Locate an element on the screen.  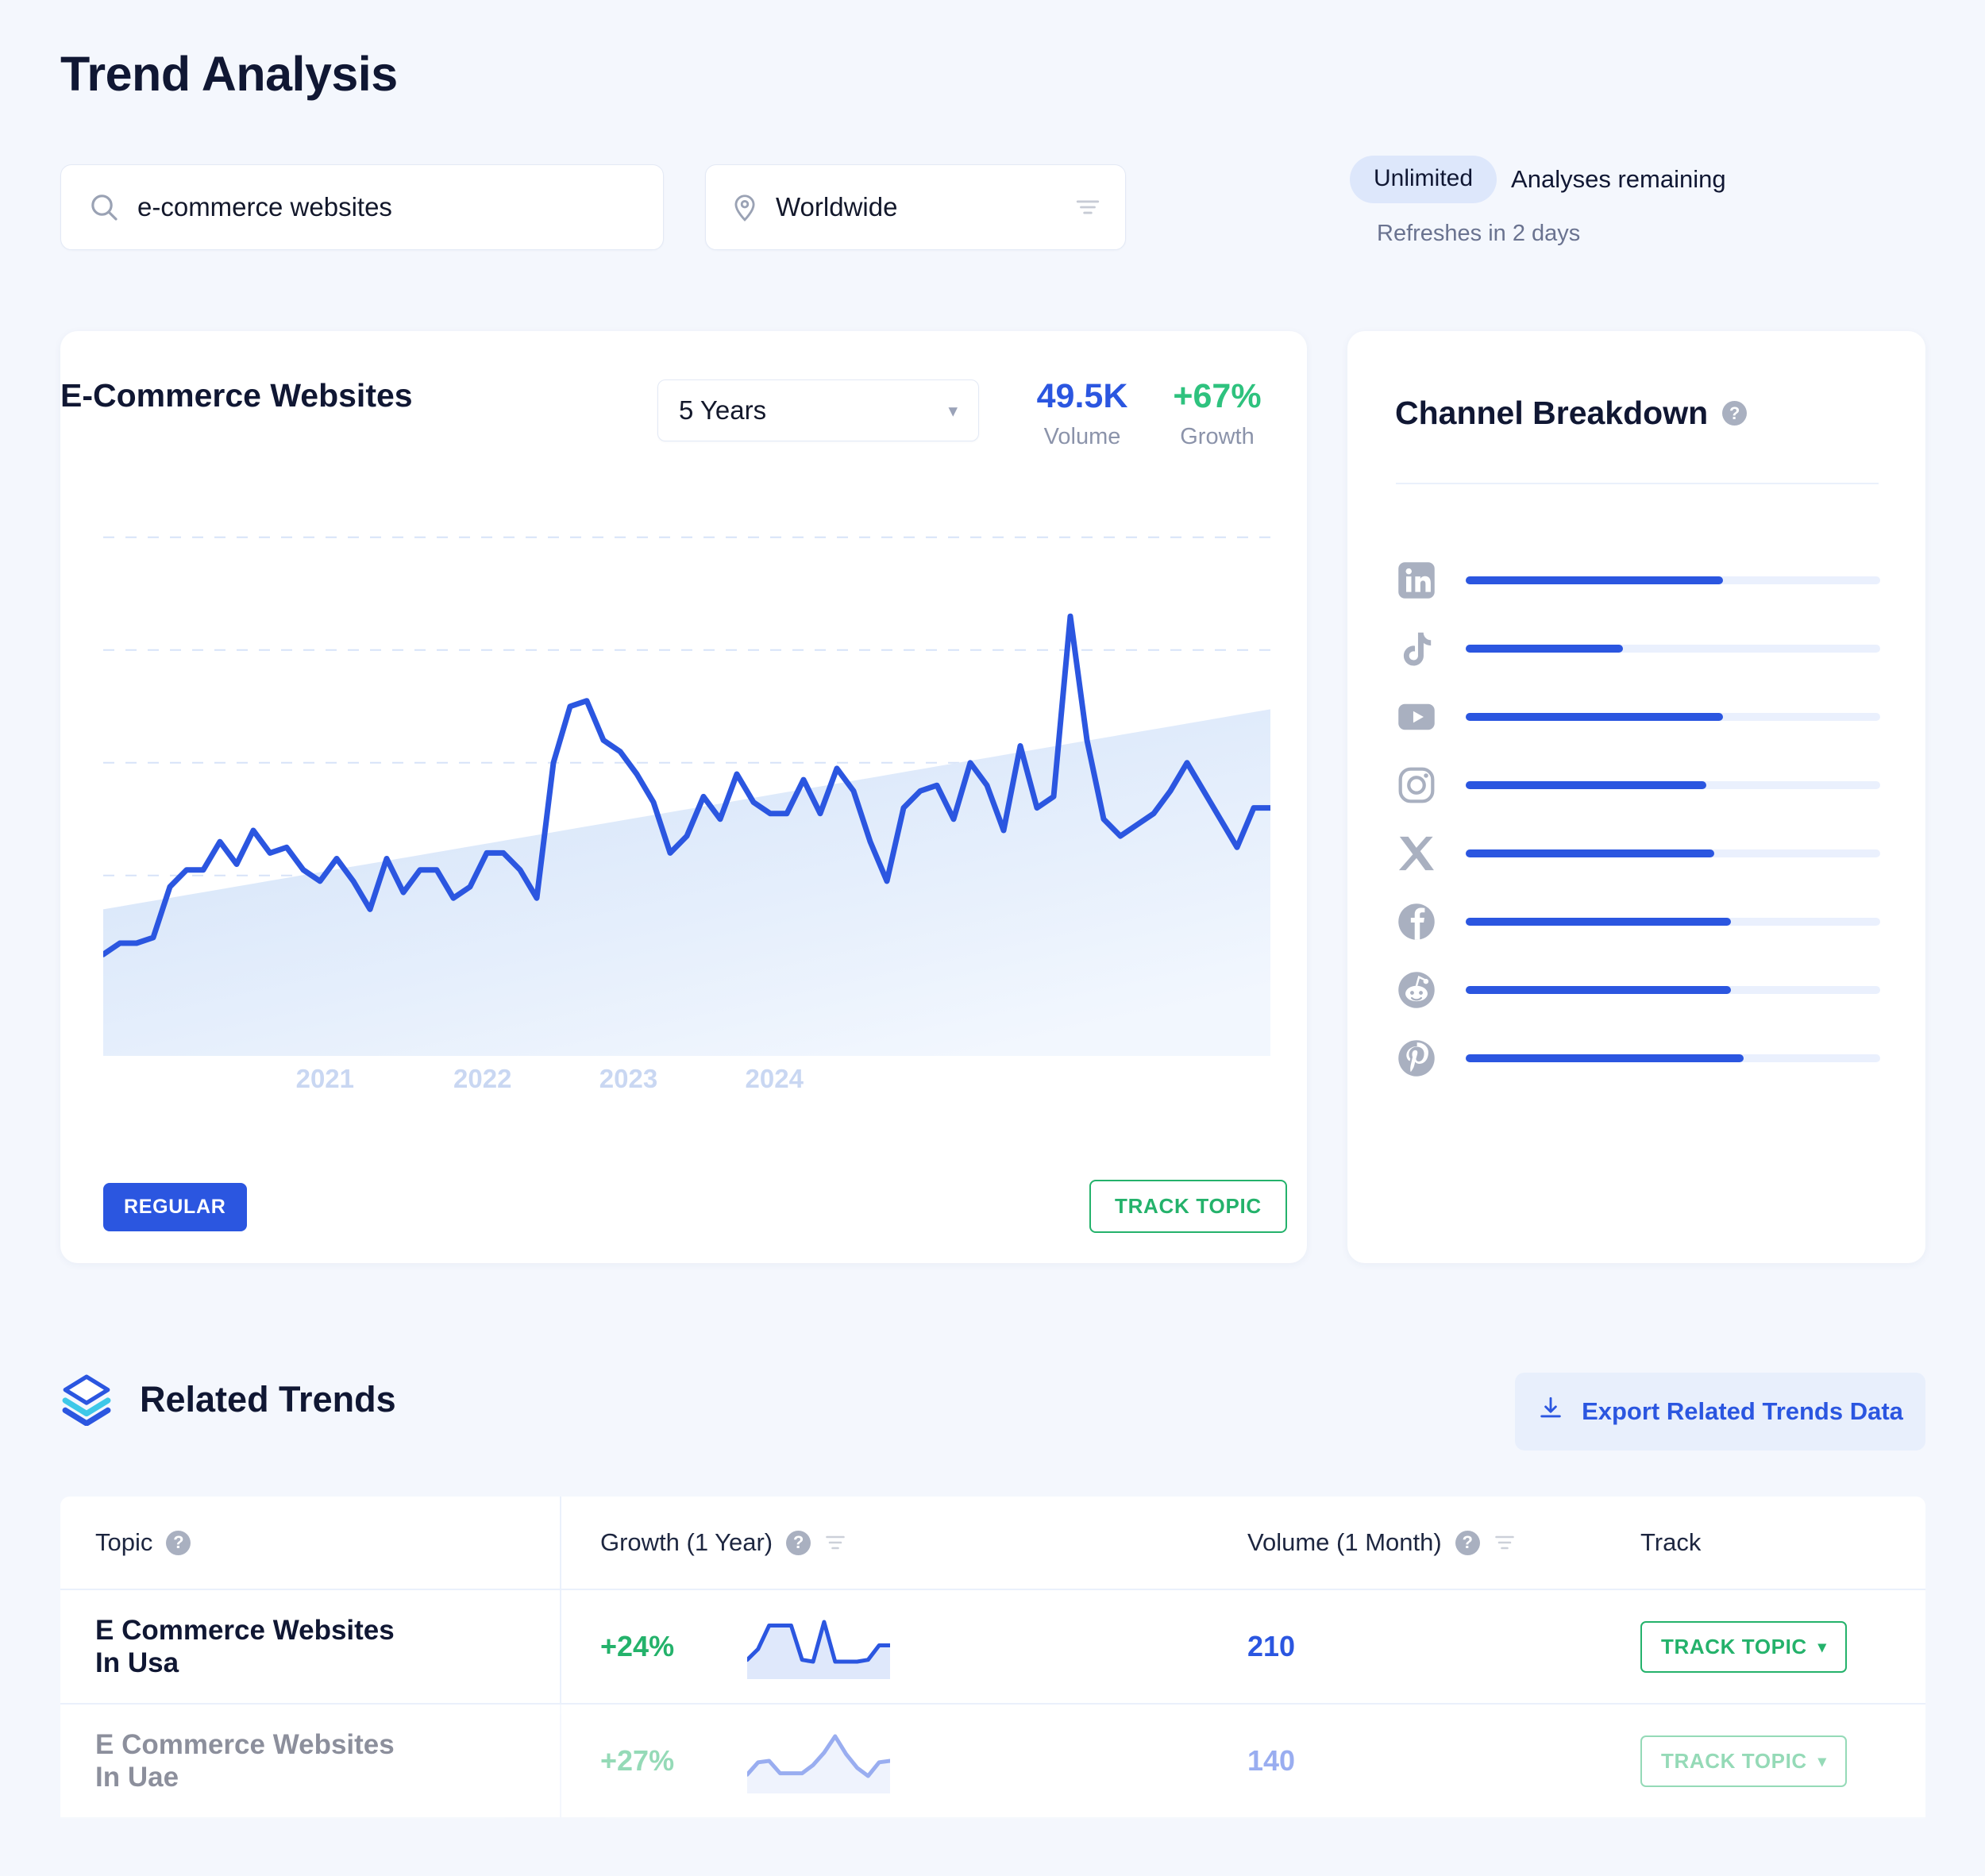
channel-row-facebook is located at coordinates (1638, 922).